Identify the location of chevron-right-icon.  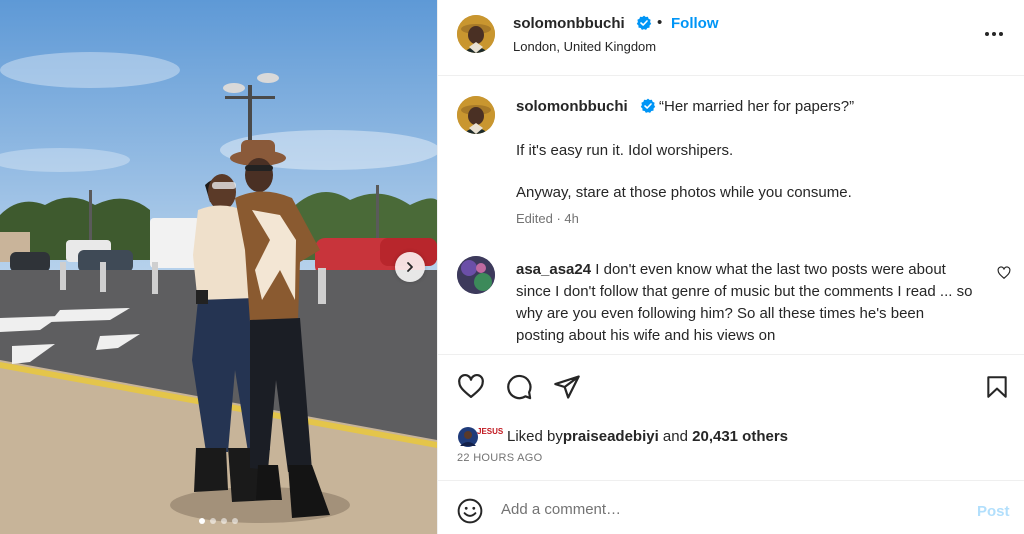
(410, 267).